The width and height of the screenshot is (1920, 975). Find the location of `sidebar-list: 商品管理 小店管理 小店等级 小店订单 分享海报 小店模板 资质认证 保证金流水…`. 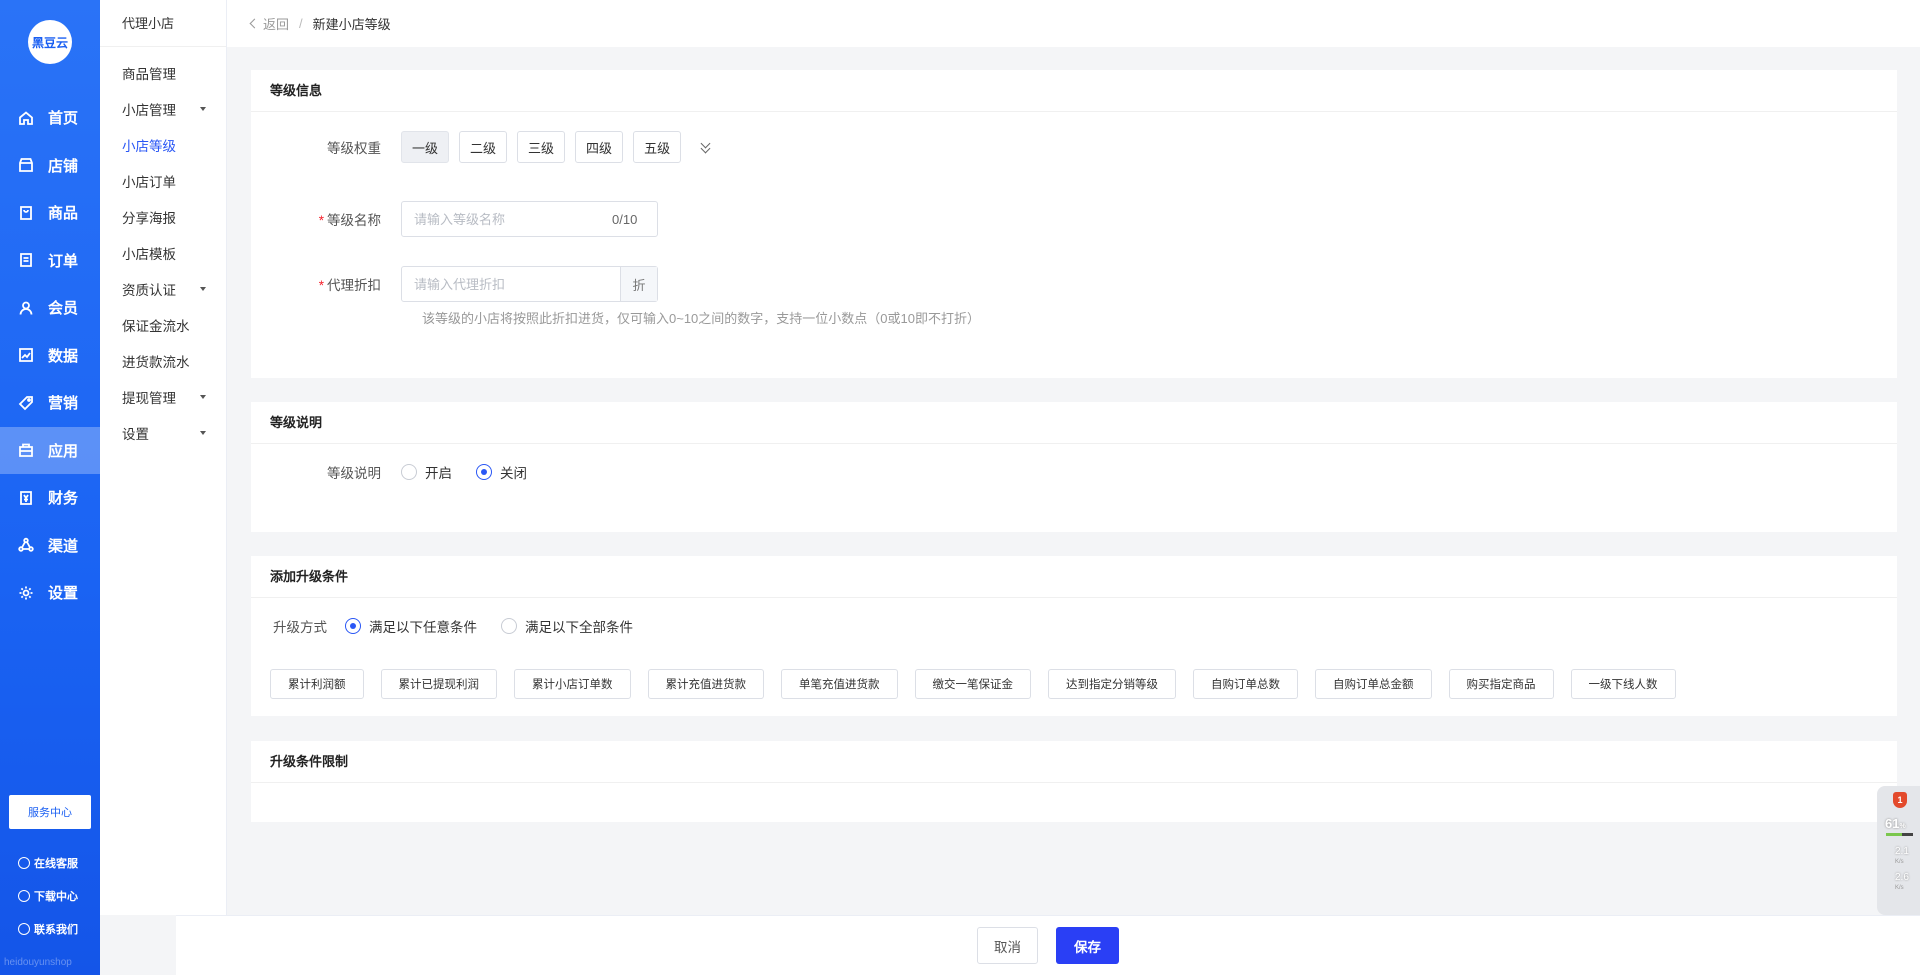

sidebar-list: 商品管理 小店管理 小店等级 小店订单 分享海报 小店模板 资质认证 保证金流水… is located at coordinates (163, 253).